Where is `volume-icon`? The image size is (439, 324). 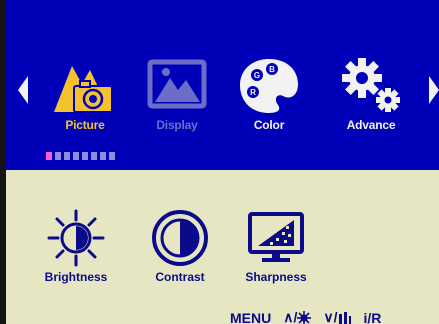
volume-icon is located at coordinates (344, 317).